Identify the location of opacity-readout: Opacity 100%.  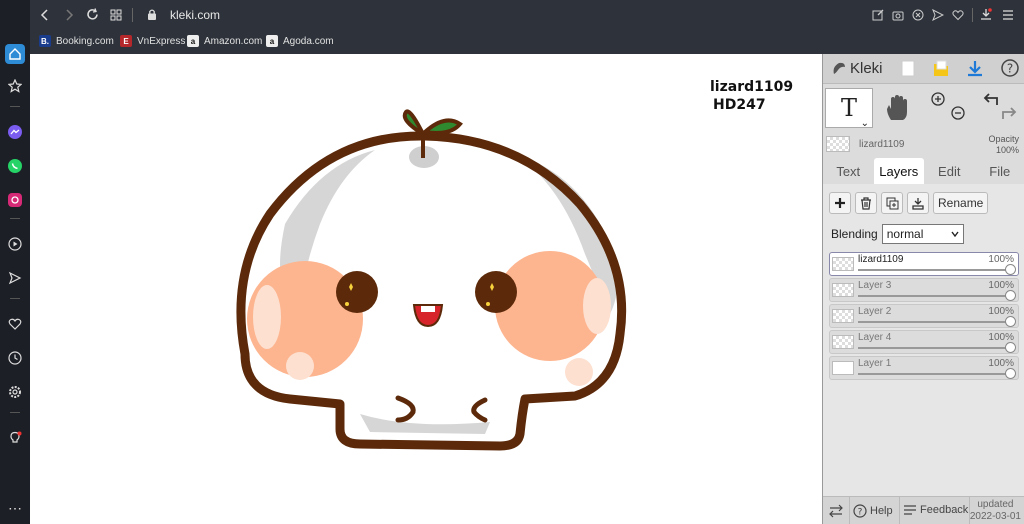
(1003, 145).